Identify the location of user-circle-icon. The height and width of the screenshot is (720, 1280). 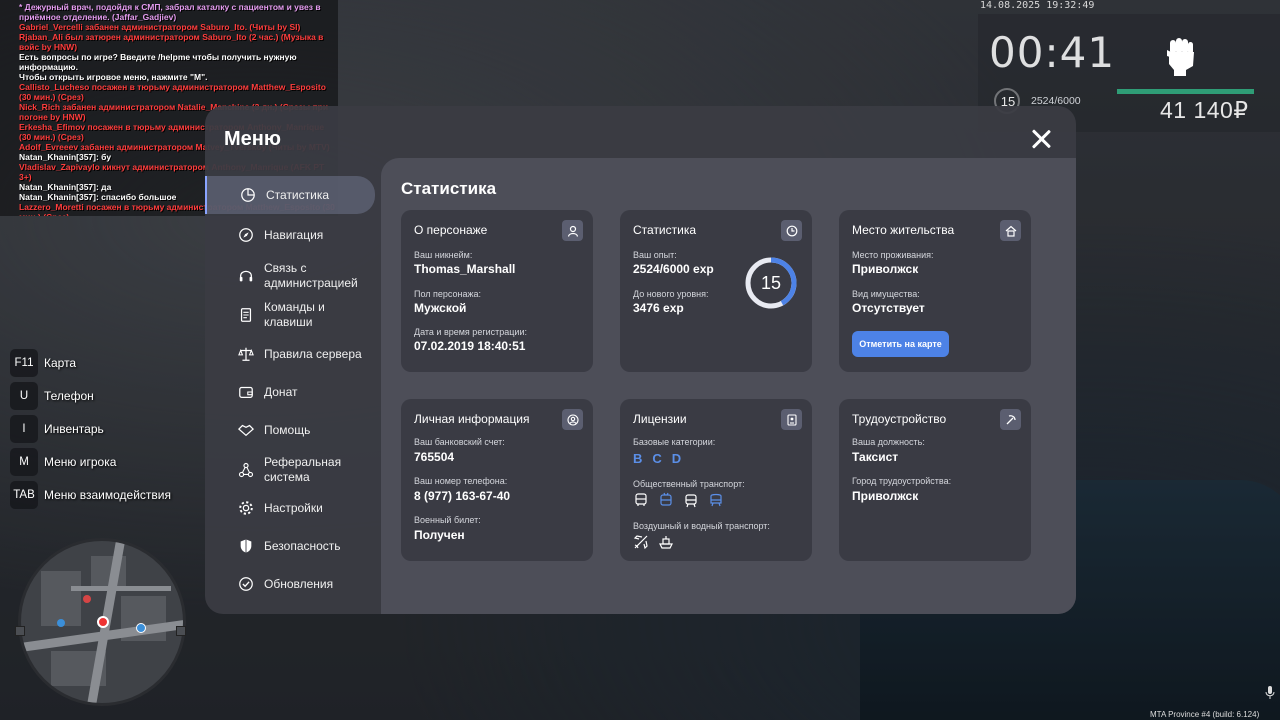
(572, 419).